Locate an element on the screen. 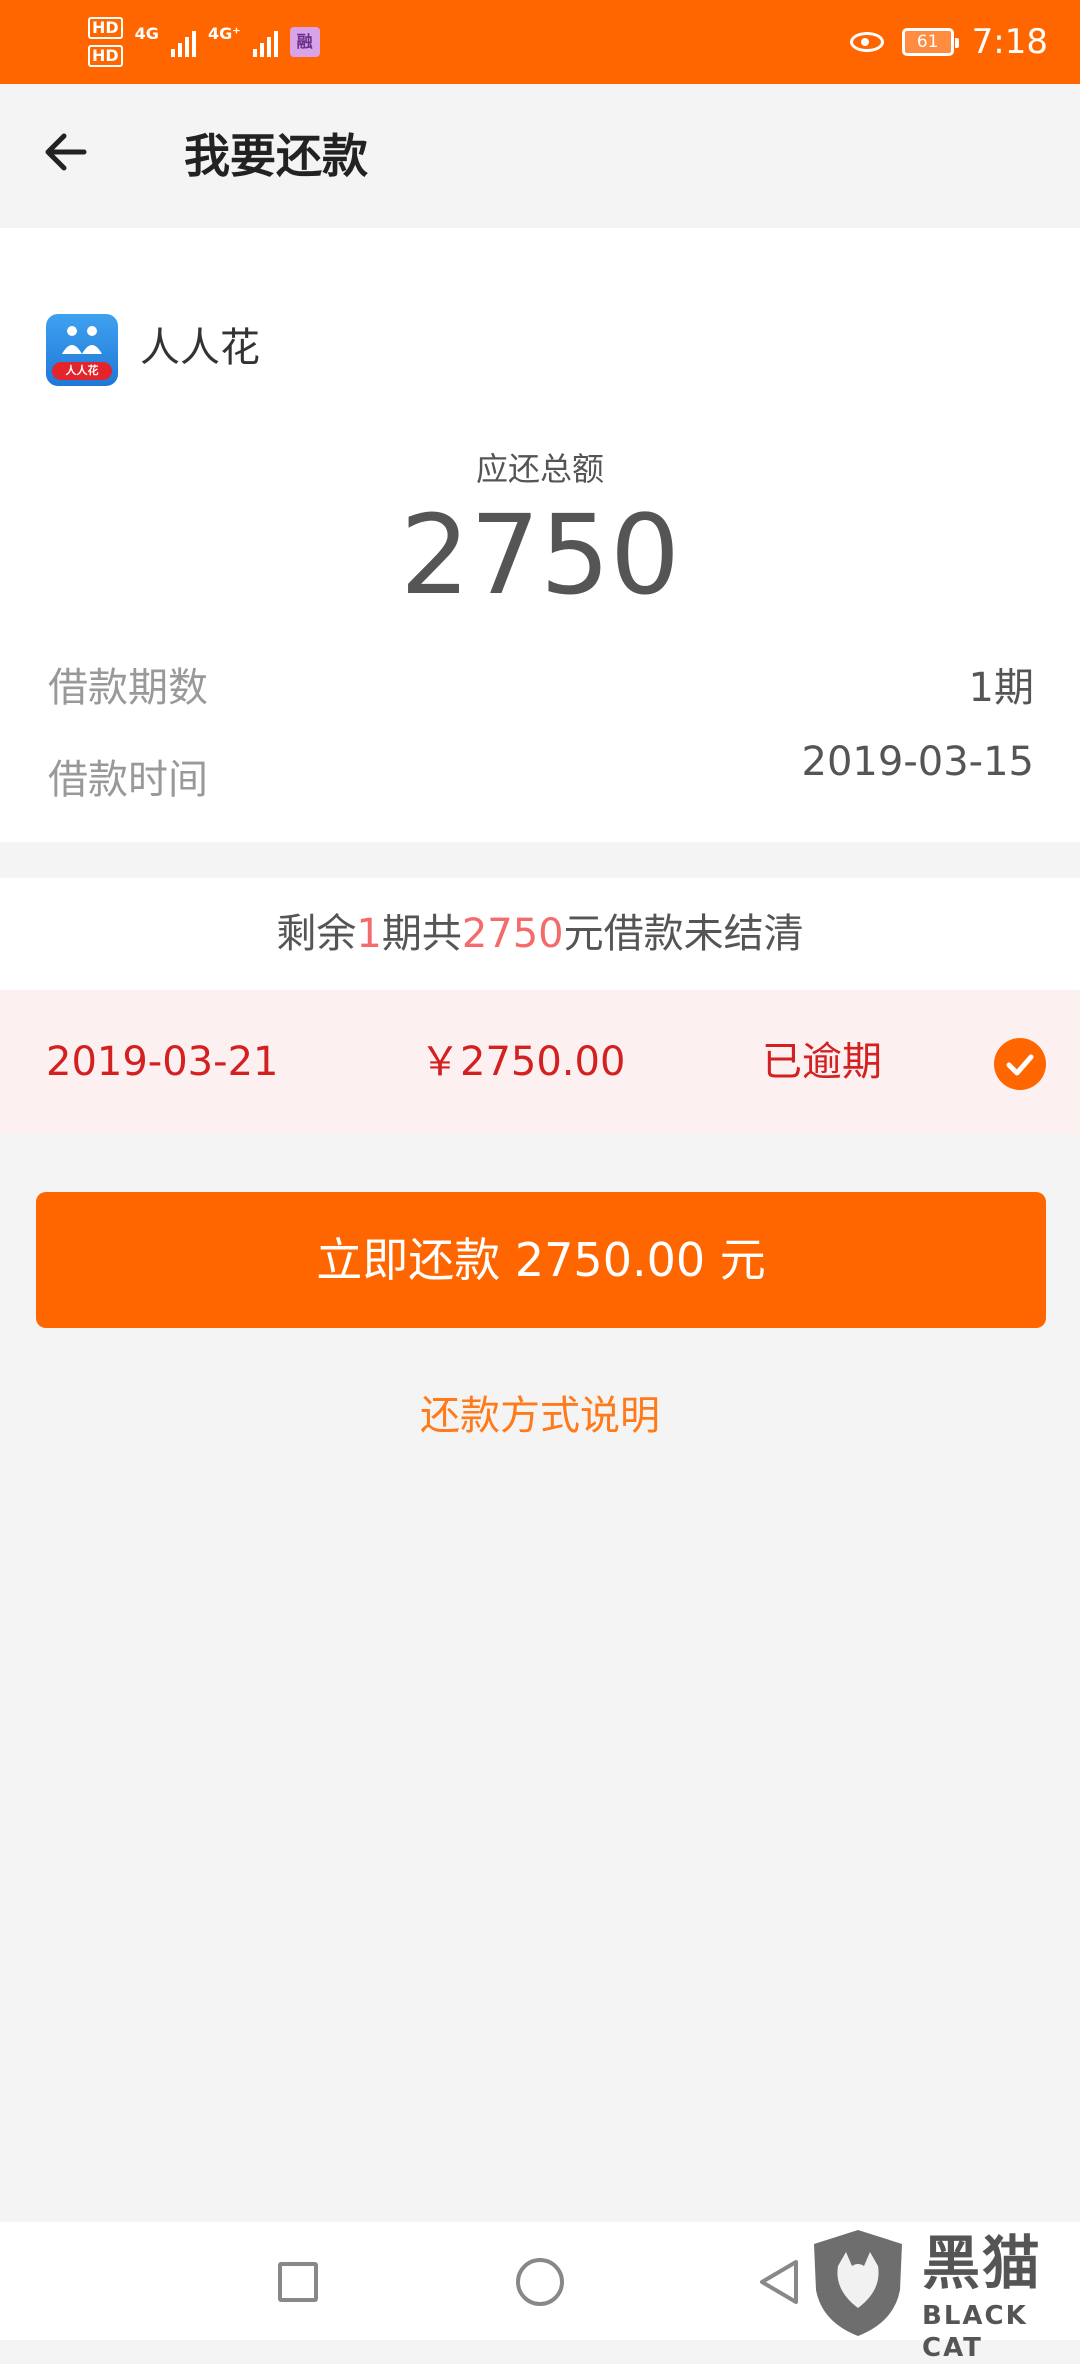  black-cat-shield-icon is located at coordinates (858, 2283).